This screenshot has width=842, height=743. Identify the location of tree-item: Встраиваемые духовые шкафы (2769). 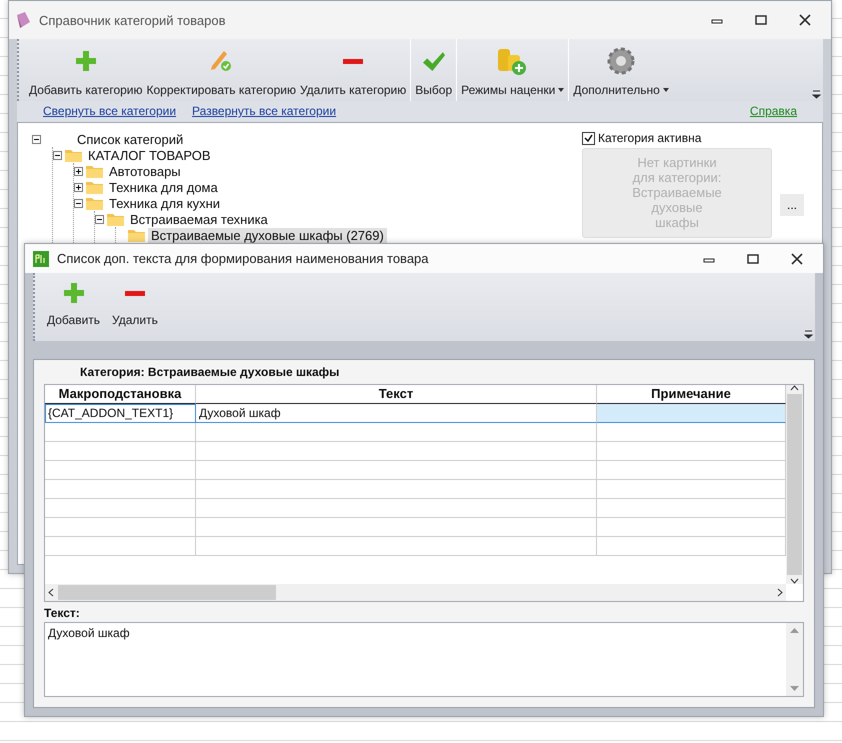
(267, 235).